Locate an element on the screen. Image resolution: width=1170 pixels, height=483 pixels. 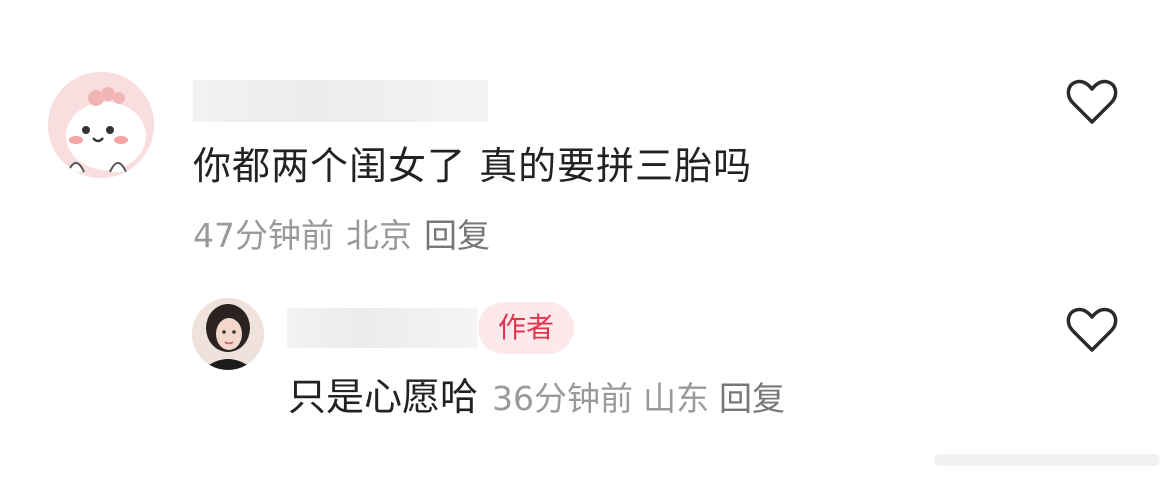
author-avatar is located at coordinates (228, 334).